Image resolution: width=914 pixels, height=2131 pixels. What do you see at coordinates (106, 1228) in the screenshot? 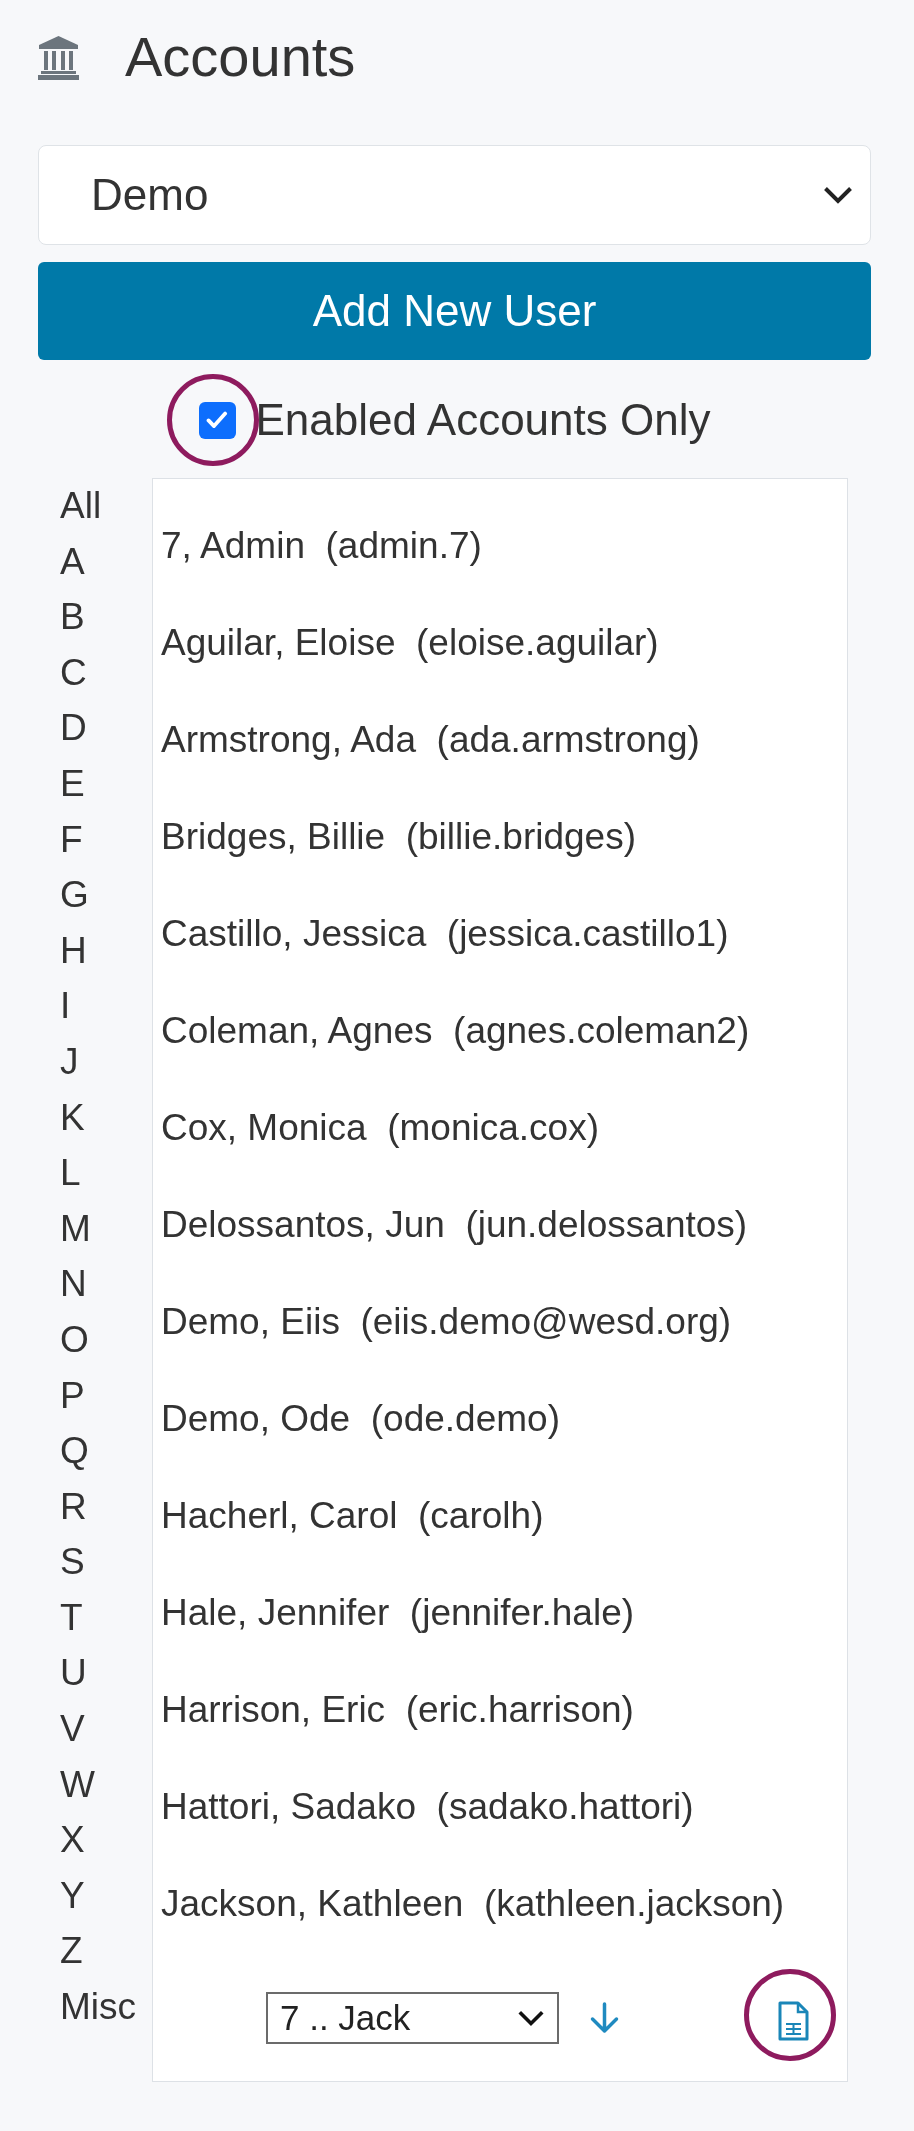
I see `letter-filter-link: M` at bounding box center [106, 1228].